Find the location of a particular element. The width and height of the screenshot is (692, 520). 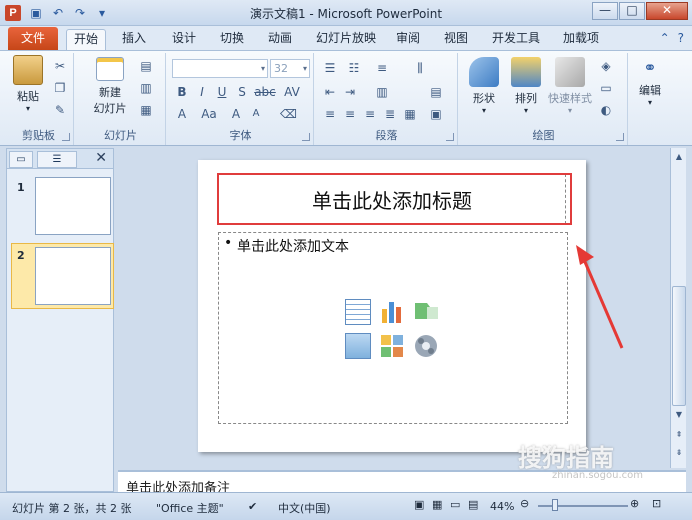

tab-slides-thumbnails: ▭ is located at coordinates (21, 159).